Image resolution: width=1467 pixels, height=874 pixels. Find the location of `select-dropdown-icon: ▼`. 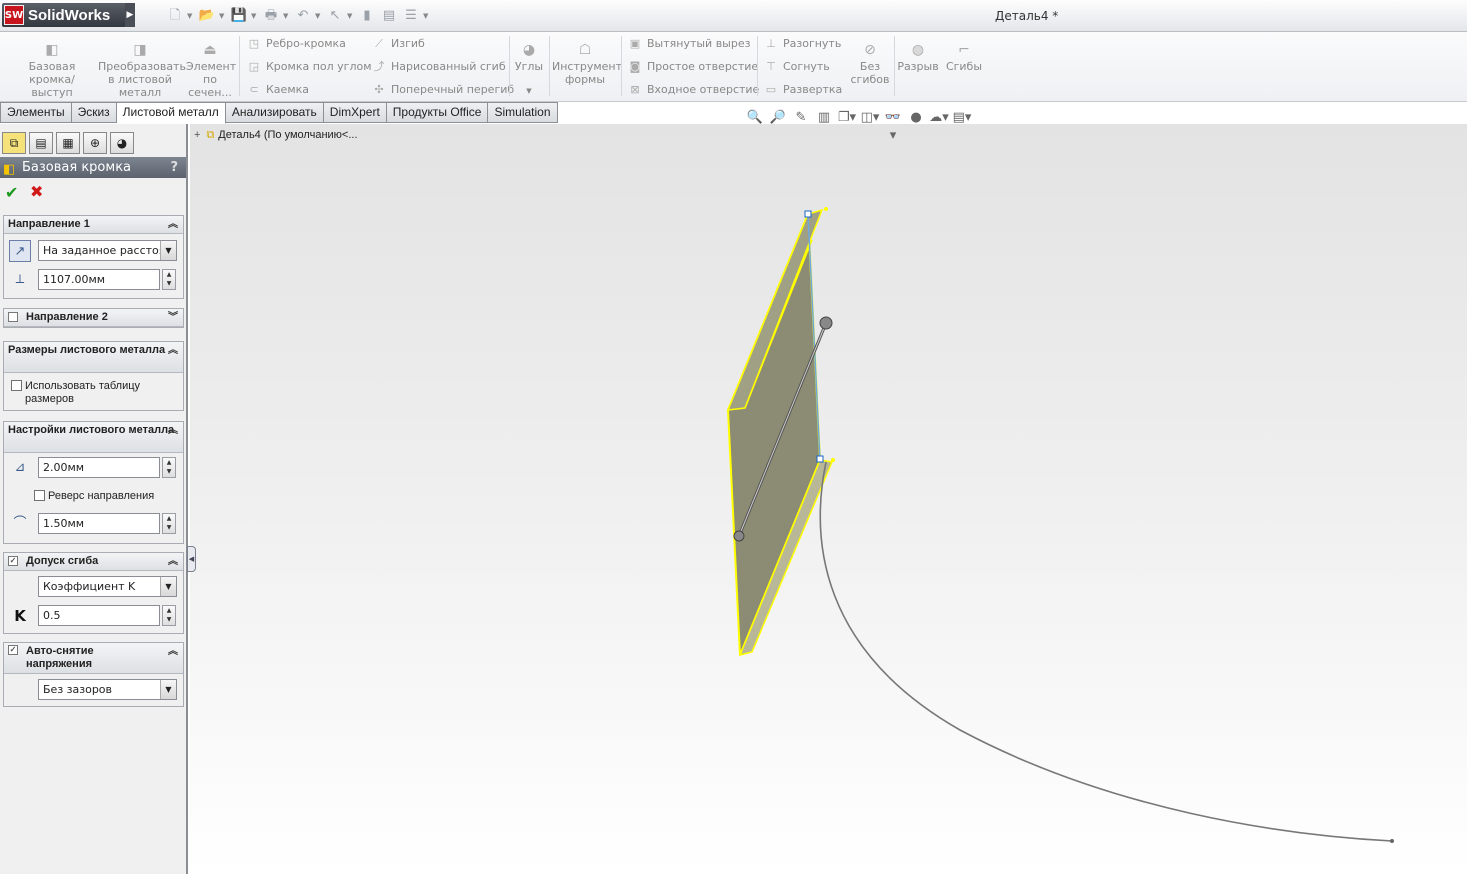

select-dropdown-icon: ▼ is located at coordinates (351, 16).